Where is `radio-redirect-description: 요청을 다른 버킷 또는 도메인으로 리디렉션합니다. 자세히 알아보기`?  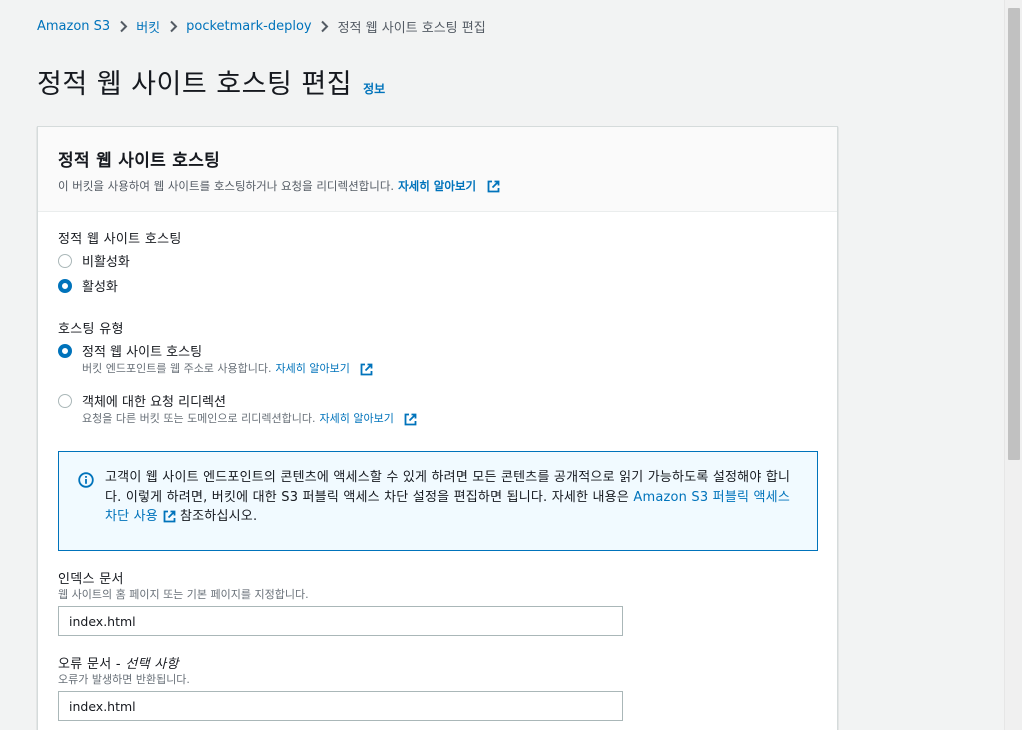
radio-redirect-description: 요청을 다른 버킷 또는 도메인으로 리디렉션합니다. 자세히 알아보기 is located at coordinates (249, 418).